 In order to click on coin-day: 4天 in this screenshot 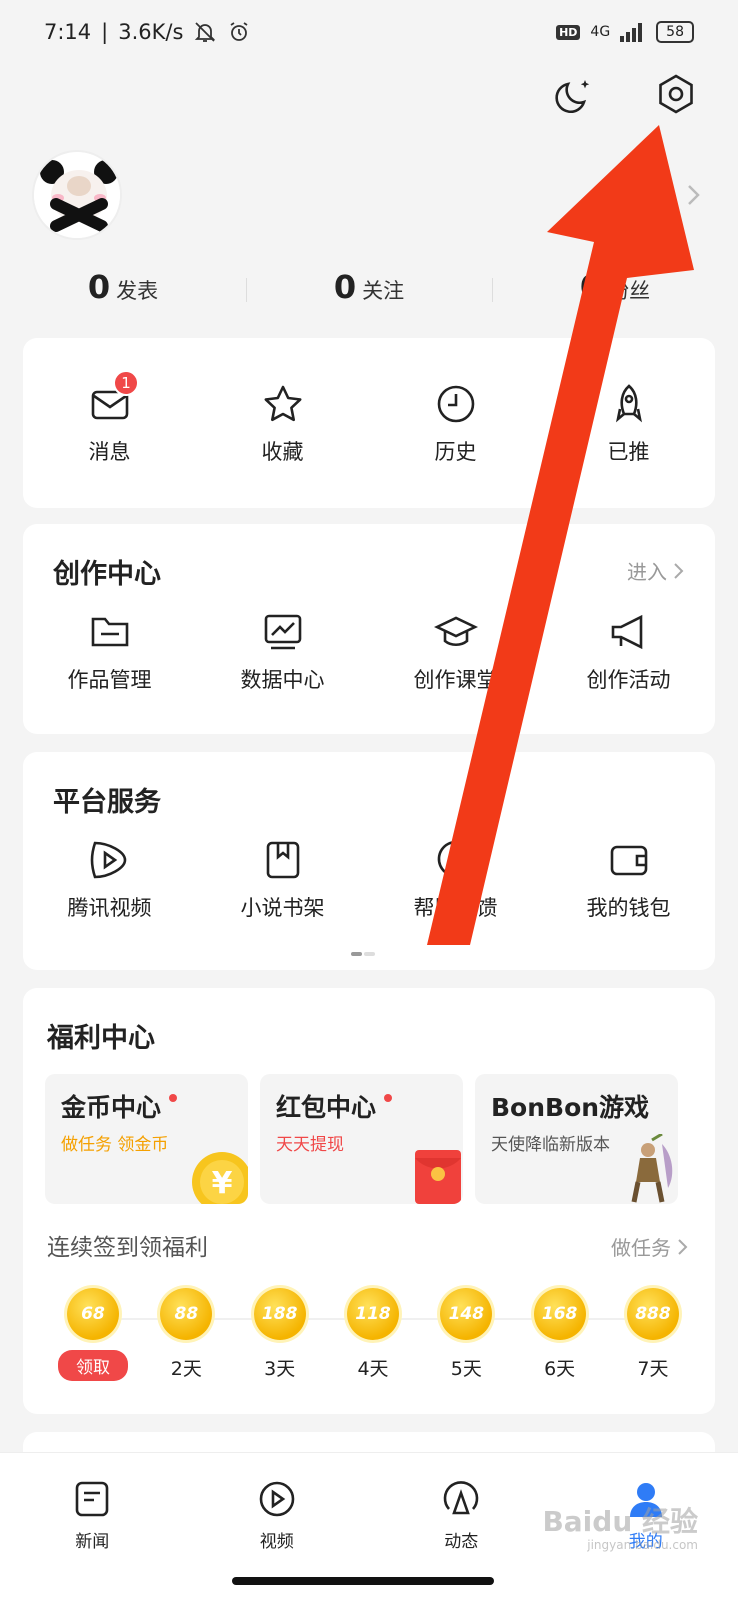, I will do `click(373, 1369)`.